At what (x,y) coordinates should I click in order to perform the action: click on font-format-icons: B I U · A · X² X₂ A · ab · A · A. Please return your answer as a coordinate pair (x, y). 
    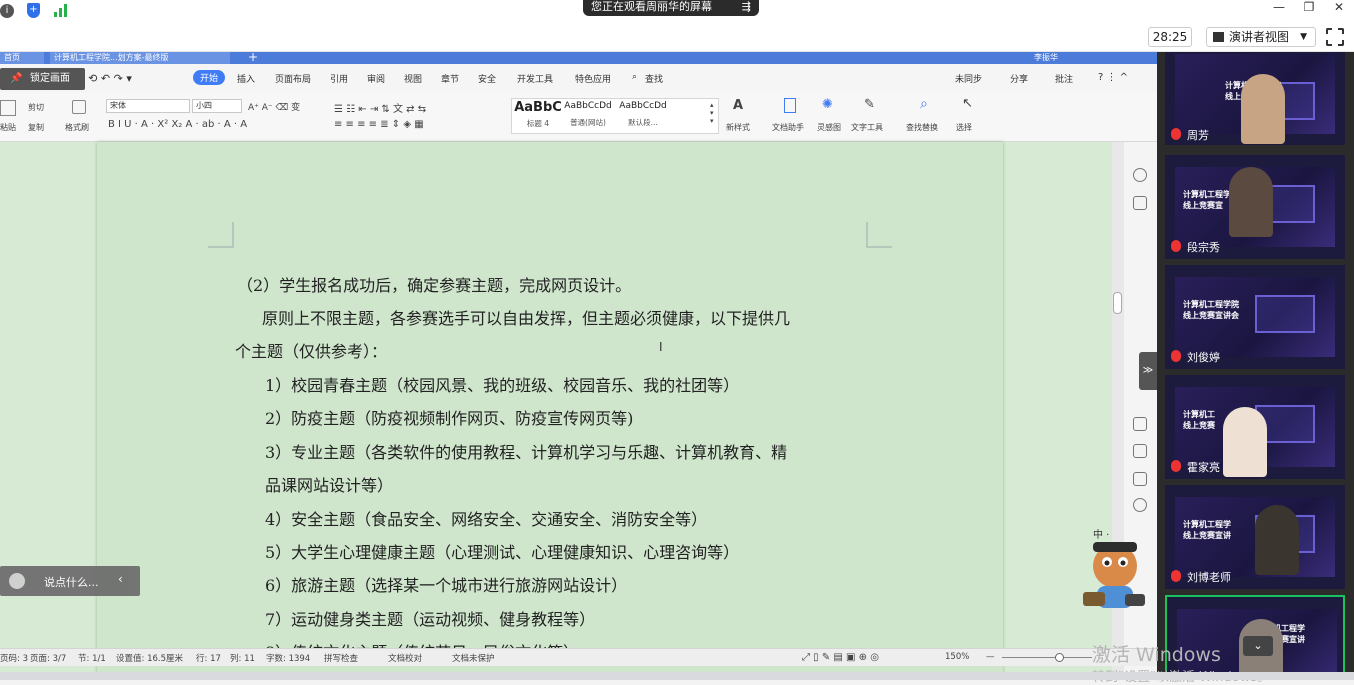
    Looking at the image, I should click on (177, 124).